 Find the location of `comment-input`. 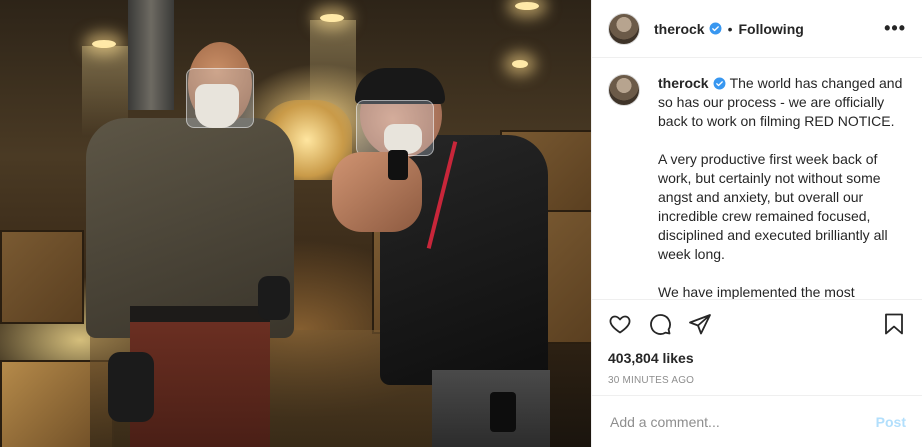

comment-input is located at coordinates (742, 421).